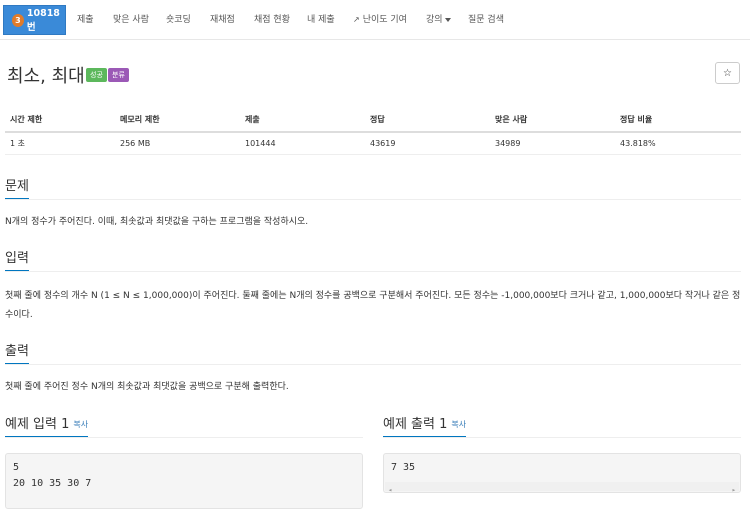 The height and width of the screenshot is (514, 750). I want to click on nav-lectures-dropdown: 강의, so click(438, 20).